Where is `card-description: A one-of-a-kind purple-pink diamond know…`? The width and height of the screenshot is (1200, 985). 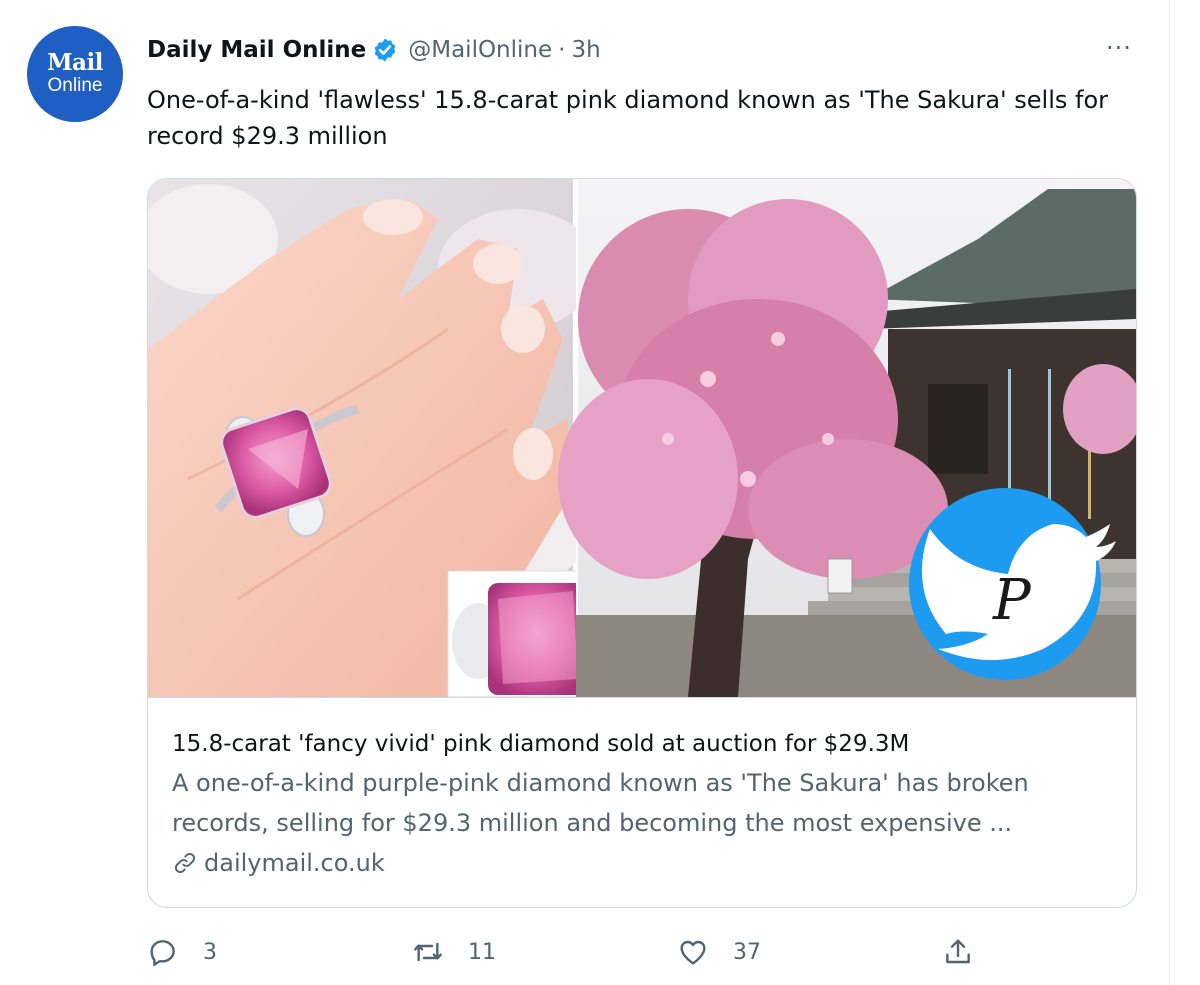
card-description: A one-of-a-kind purple-pink diamond know… is located at coordinates (600, 803).